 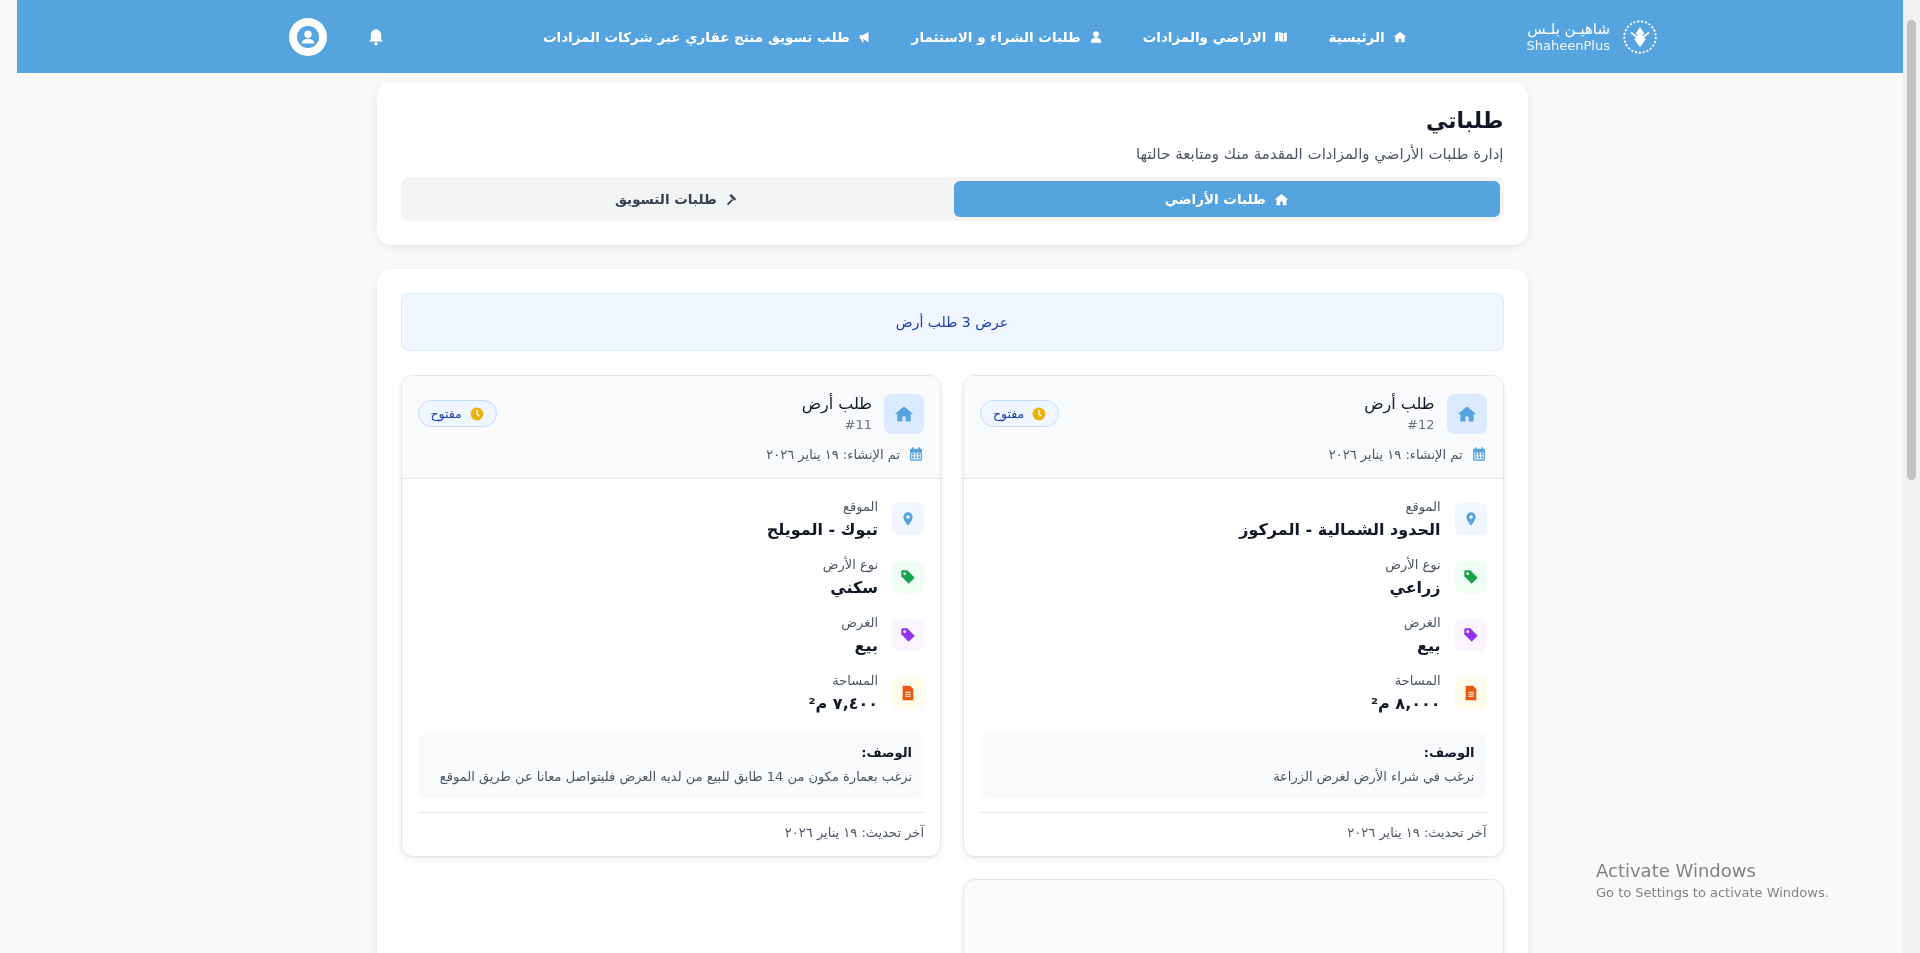 I want to click on field-value: ٨,٠٠٠ م², so click(x=1406, y=703).